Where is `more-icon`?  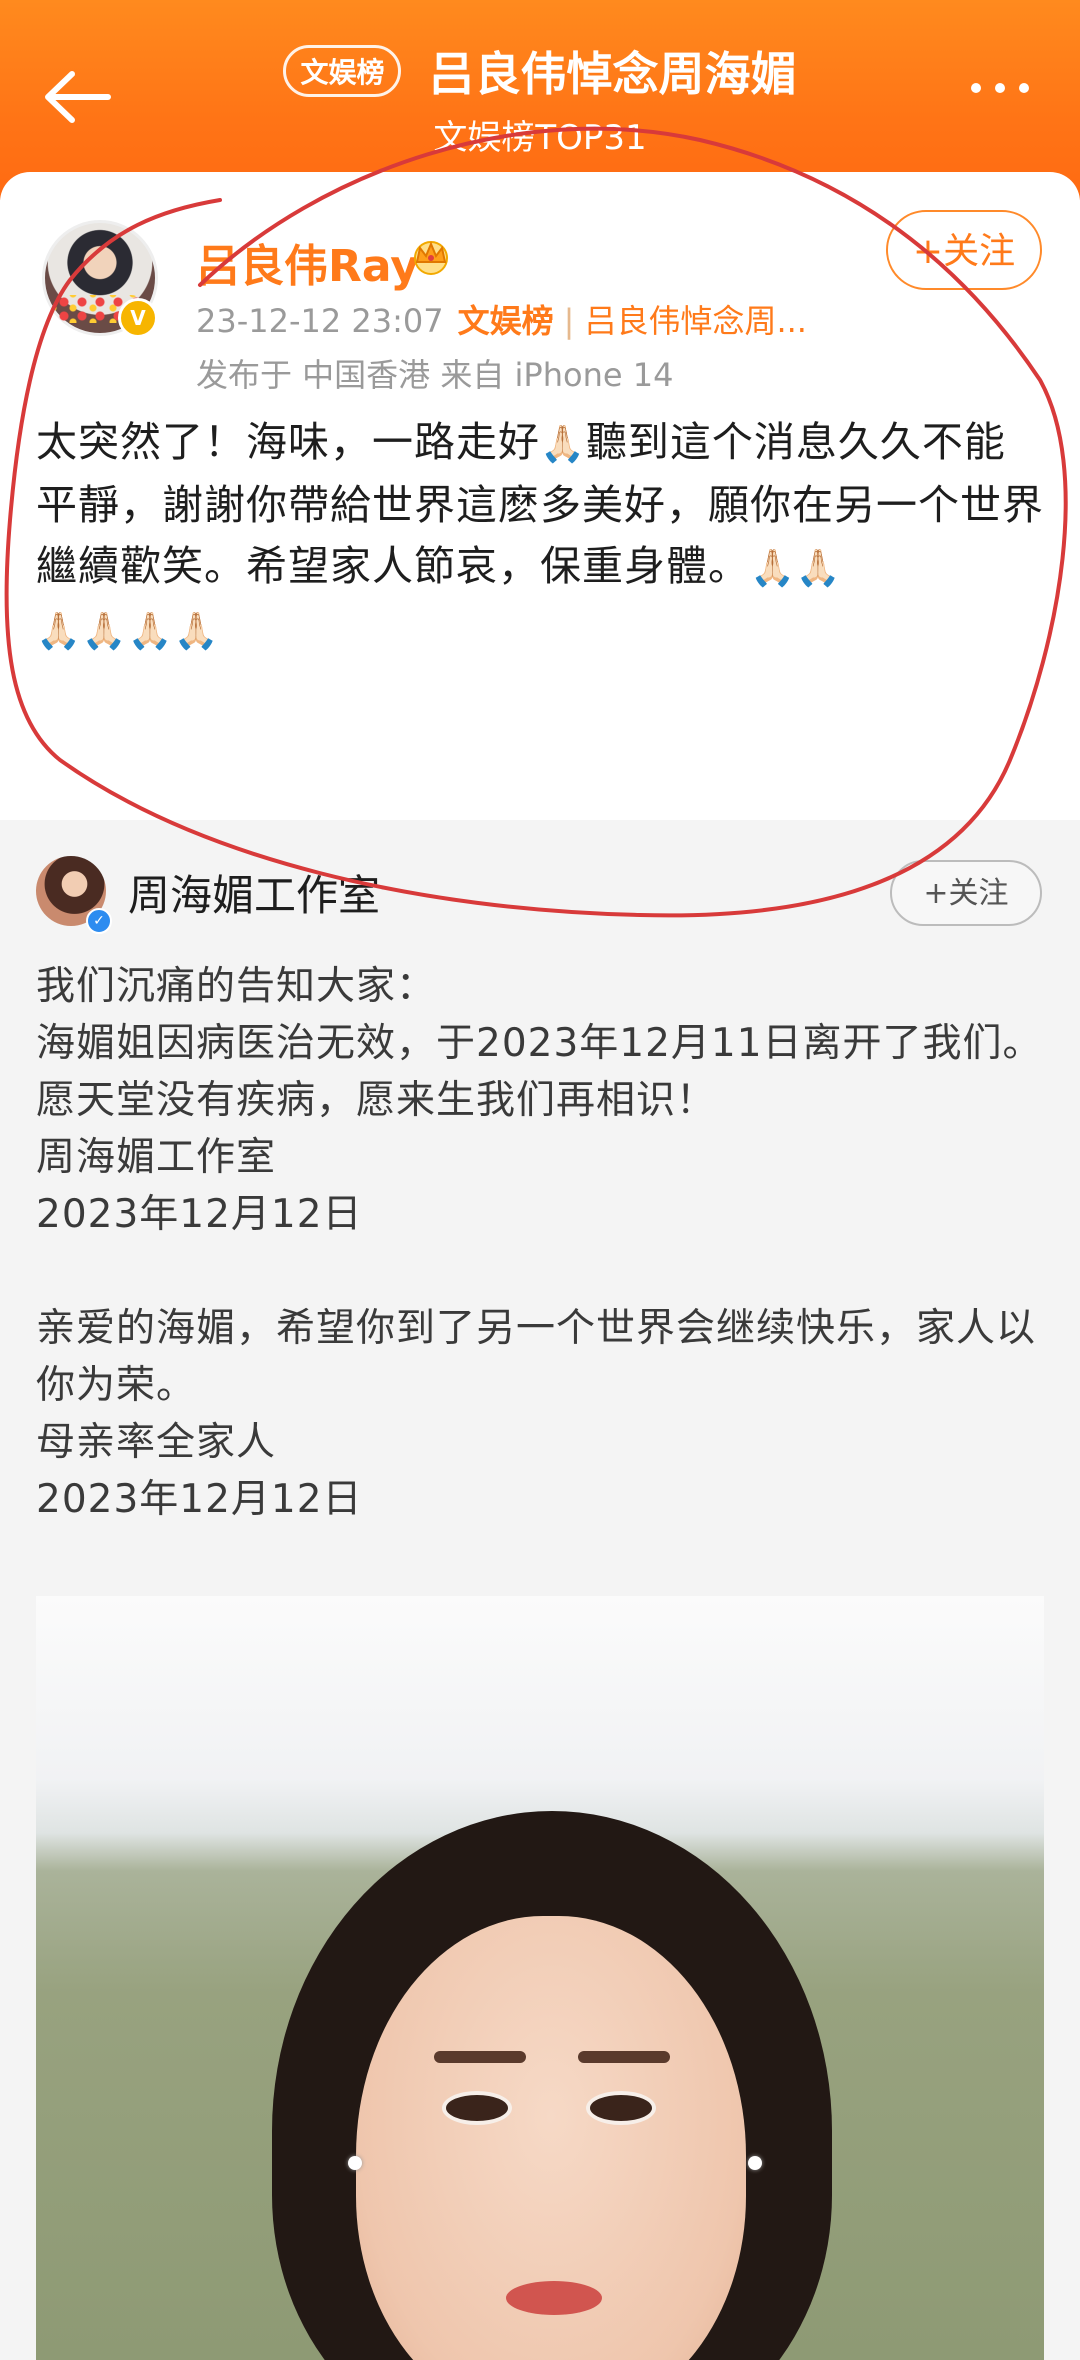 more-icon is located at coordinates (1004, 98).